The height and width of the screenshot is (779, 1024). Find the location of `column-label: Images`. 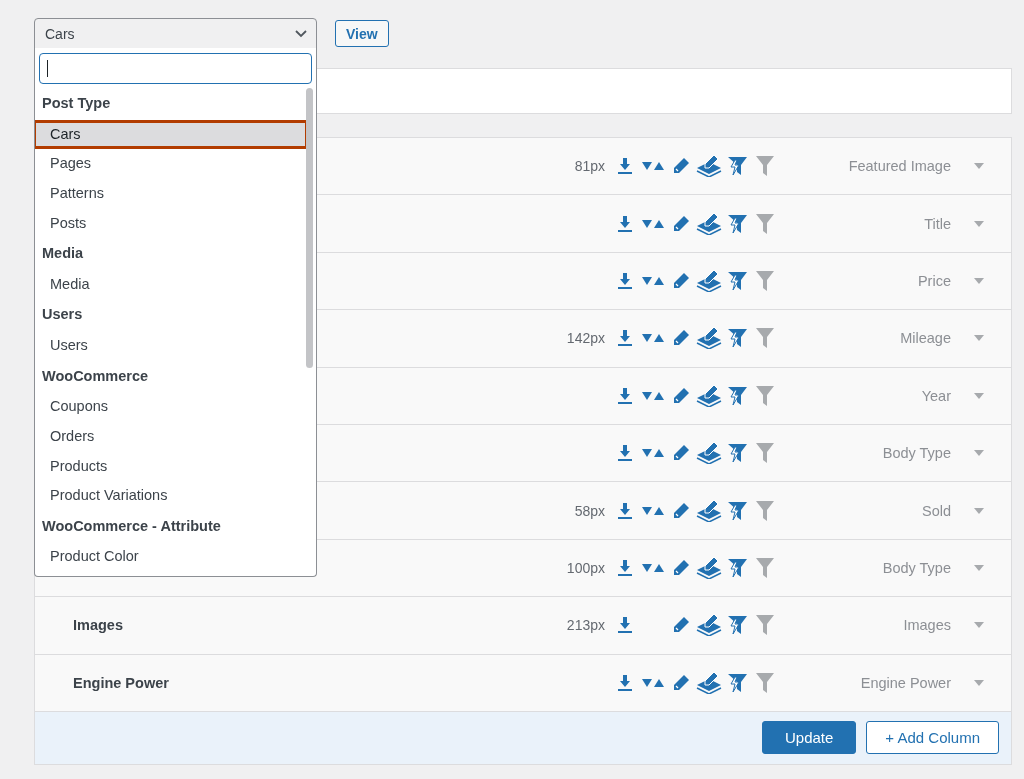

column-label: Images is located at coordinates (98, 625).